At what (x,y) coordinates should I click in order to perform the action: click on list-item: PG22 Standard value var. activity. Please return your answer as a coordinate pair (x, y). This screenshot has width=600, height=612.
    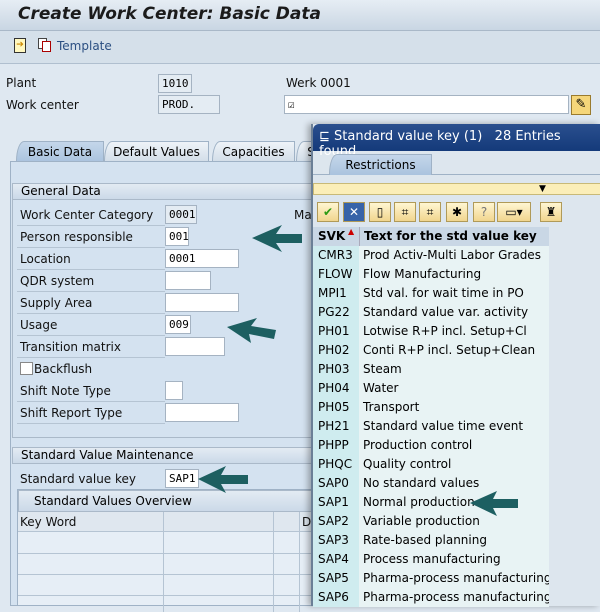
    Looking at the image, I should click on (431, 312).